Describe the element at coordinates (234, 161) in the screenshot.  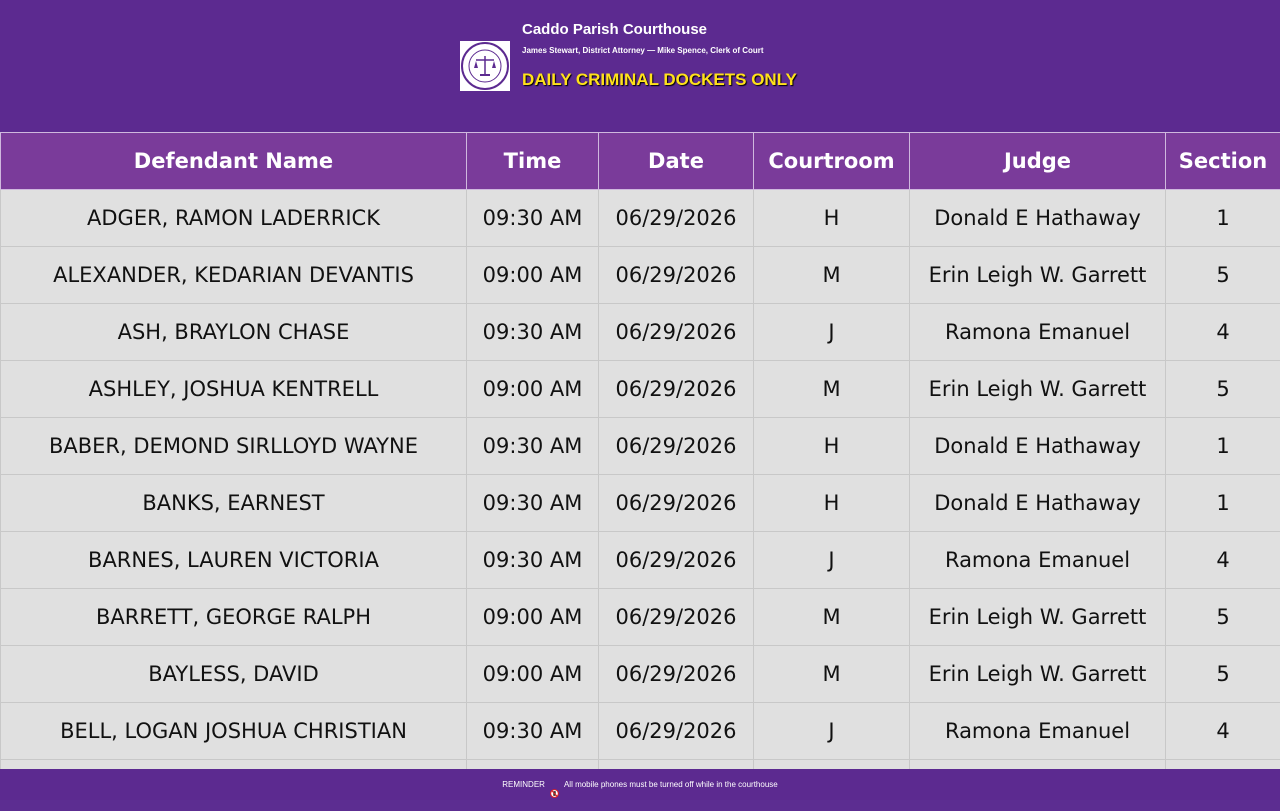
I see `column-header-defendant: Defendant Name` at that location.